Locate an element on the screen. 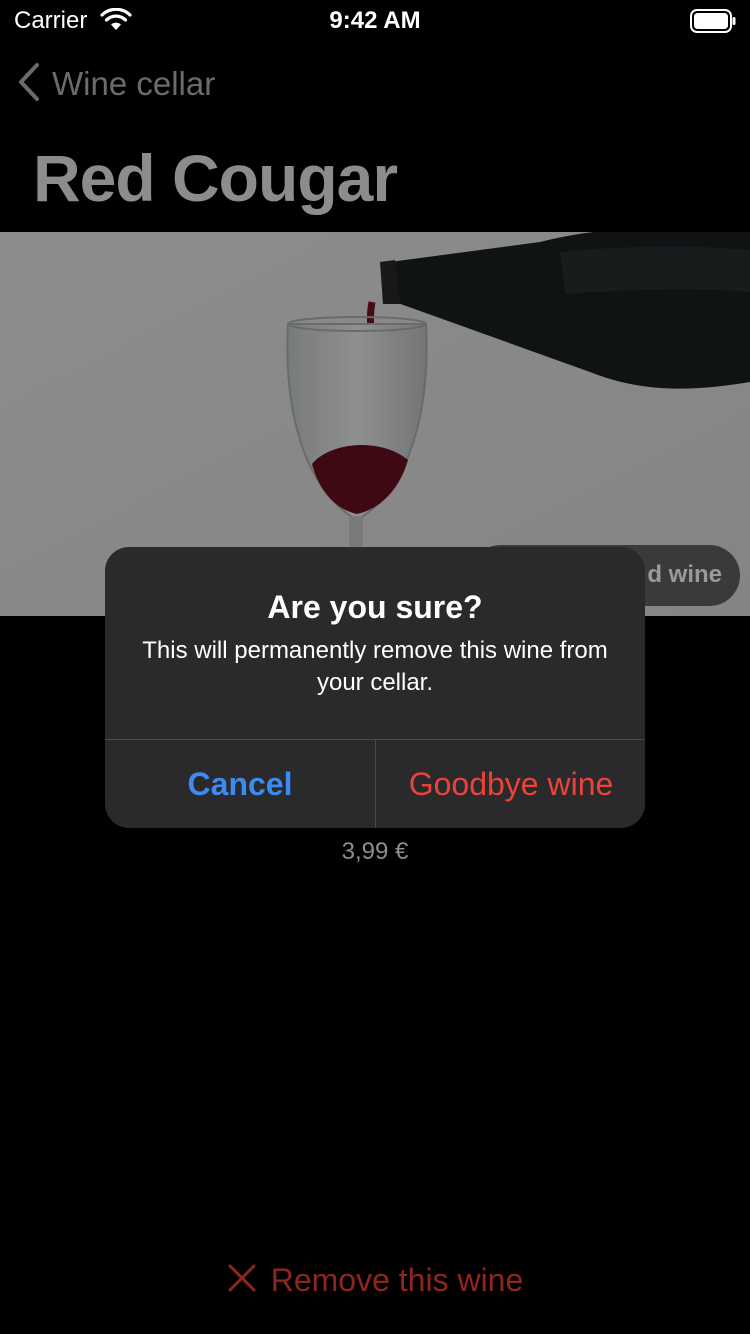 This screenshot has height=1334, width=750. goodbye-wine-button: Goodbye wine is located at coordinates (510, 784).